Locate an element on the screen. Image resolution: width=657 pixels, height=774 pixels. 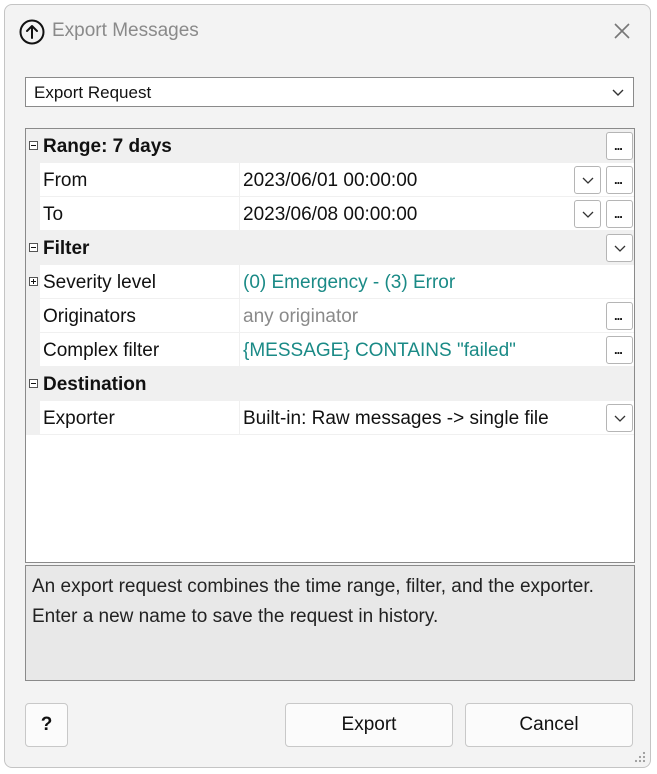
category-label-filter: Filter is located at coordinates (66, 248).